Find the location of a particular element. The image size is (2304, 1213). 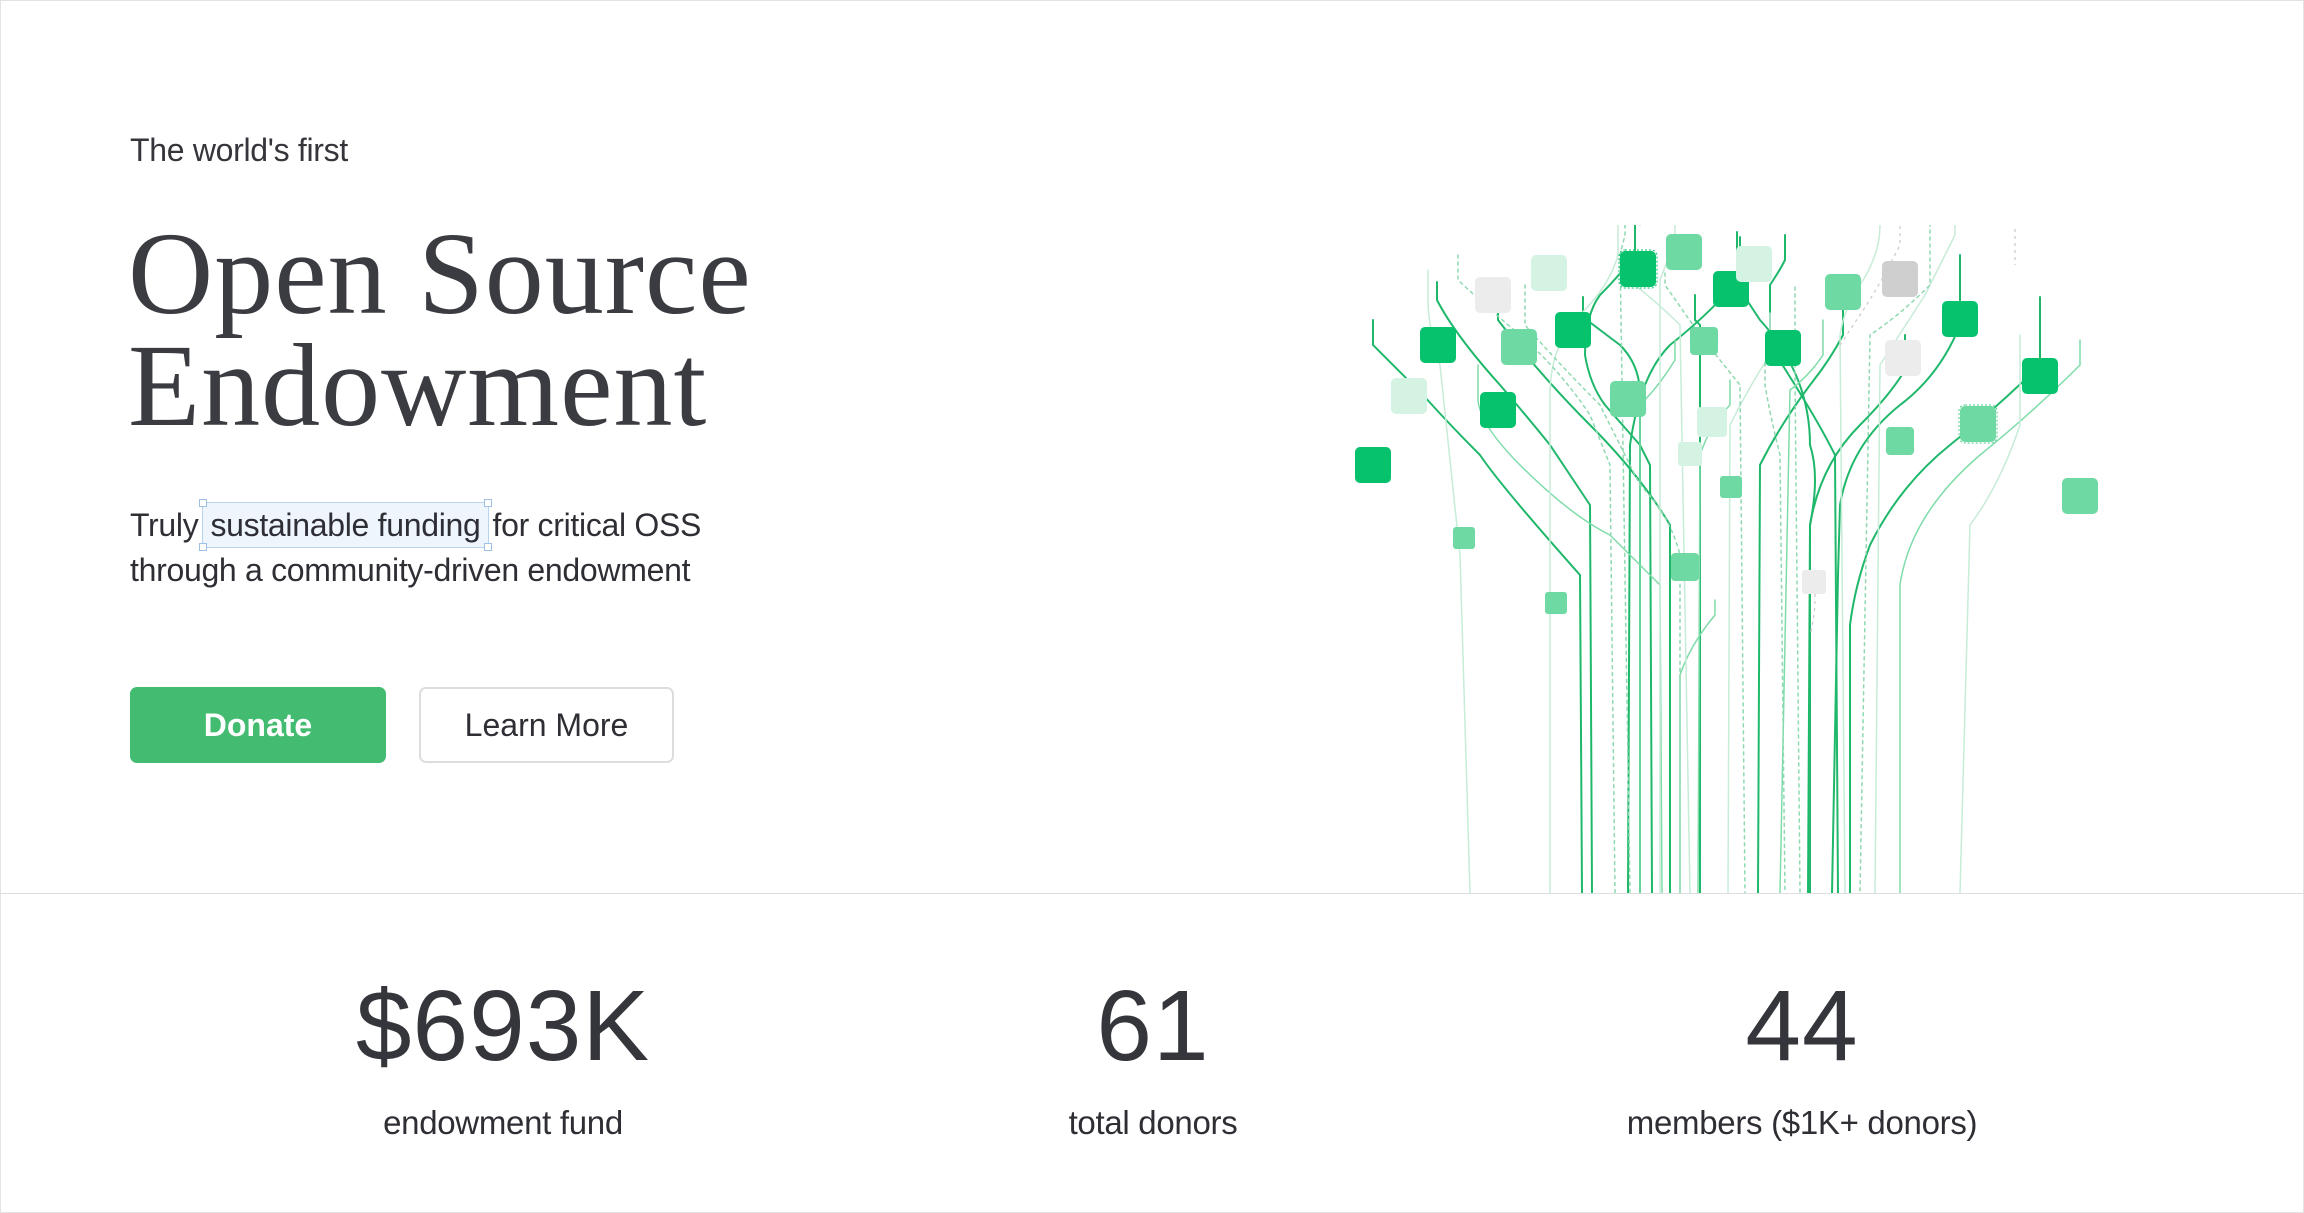

stat-members: 44 members ($1K+ donors) is located at coordinates (1802, 1059).